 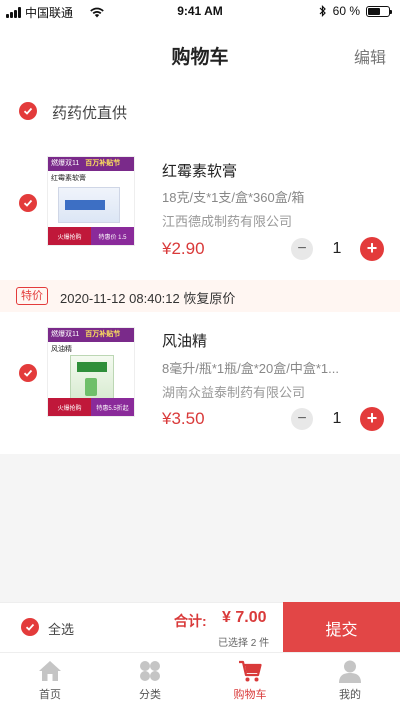 I want to click on tab-home: 首页, so click(x=50, y=681).